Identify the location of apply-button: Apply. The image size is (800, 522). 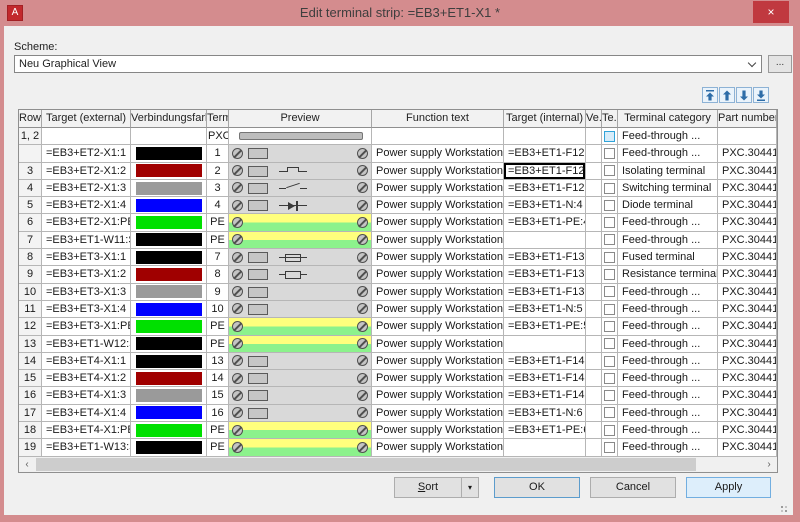
(728, 487).